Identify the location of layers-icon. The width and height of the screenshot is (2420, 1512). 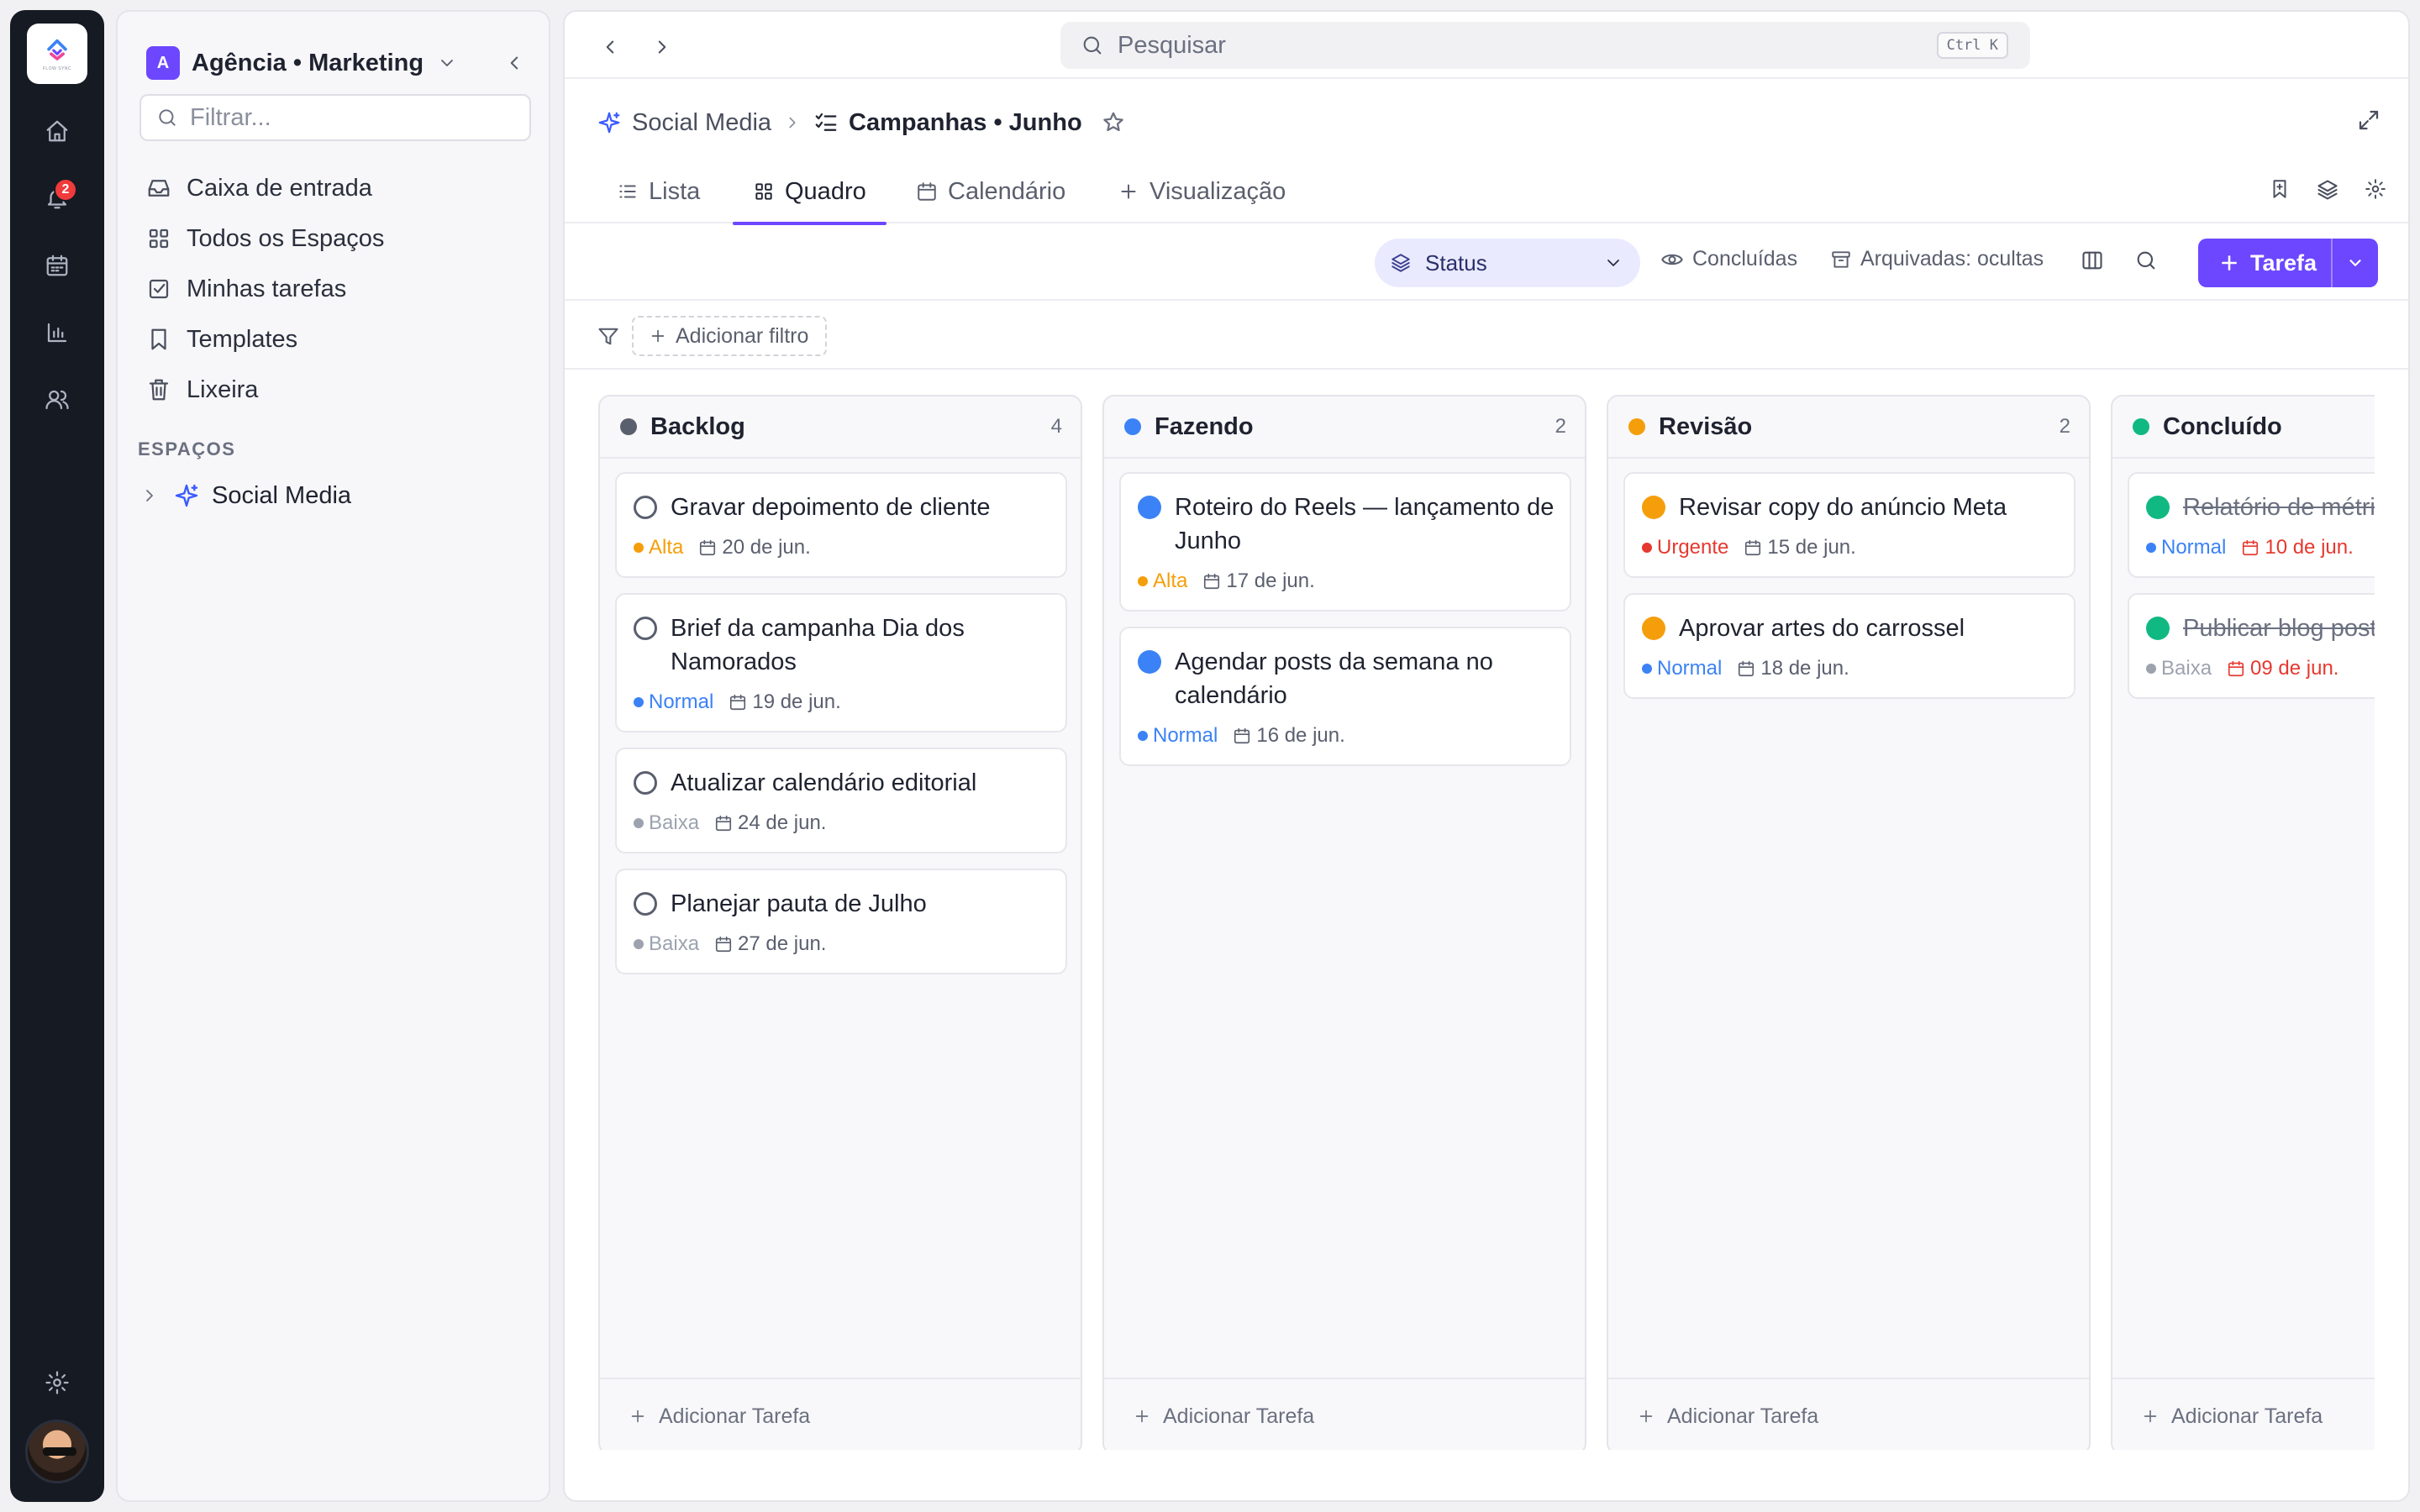
(2328, 190).